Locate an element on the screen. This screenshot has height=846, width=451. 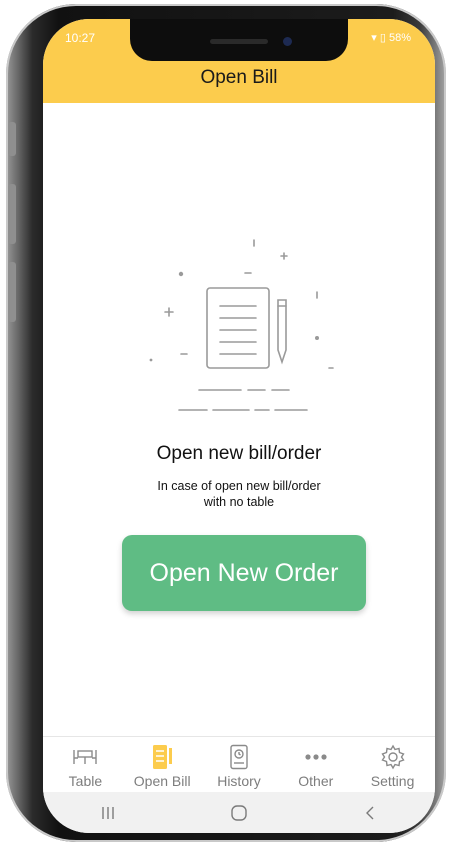
gear-icon is located at coordinates (393, 757).